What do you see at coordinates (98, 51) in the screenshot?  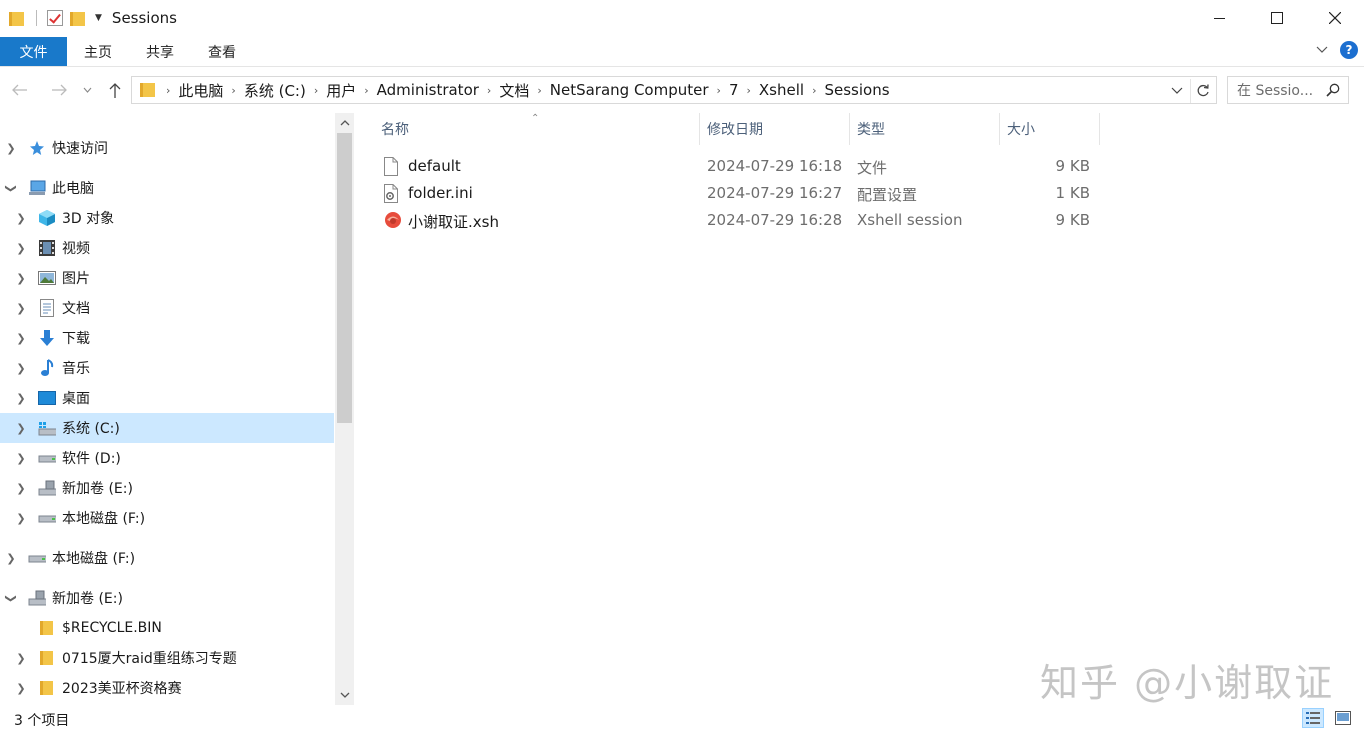 I see `tab-home: 主页` at bounding box center [98, 51].